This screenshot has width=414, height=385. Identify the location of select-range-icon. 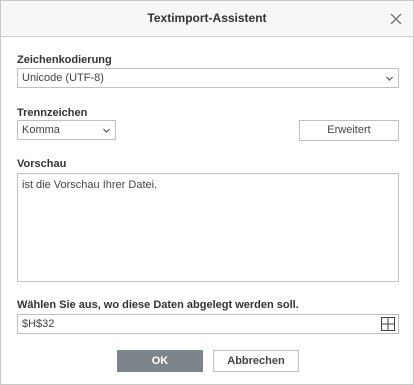
(388, 324).